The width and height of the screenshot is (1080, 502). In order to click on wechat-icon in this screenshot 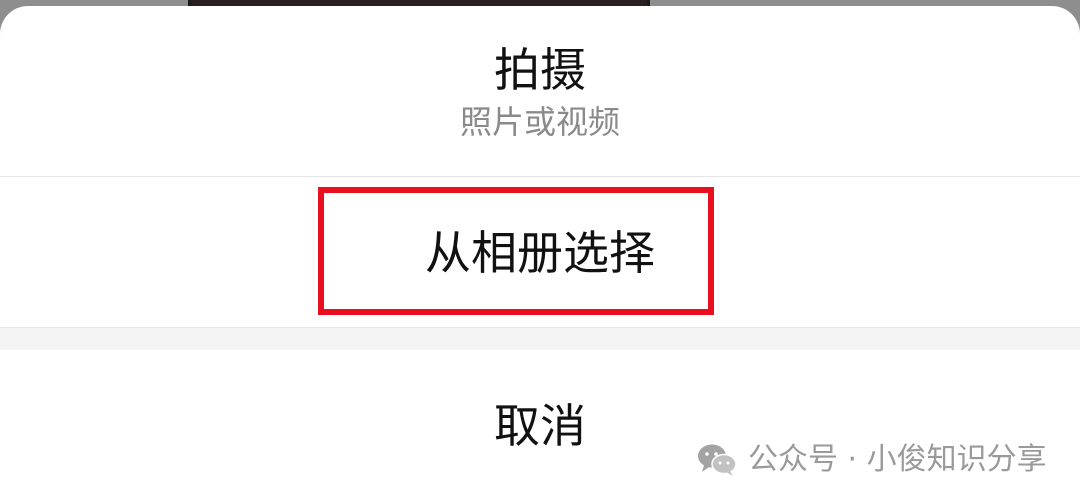, I will do `click(717, 460)`.